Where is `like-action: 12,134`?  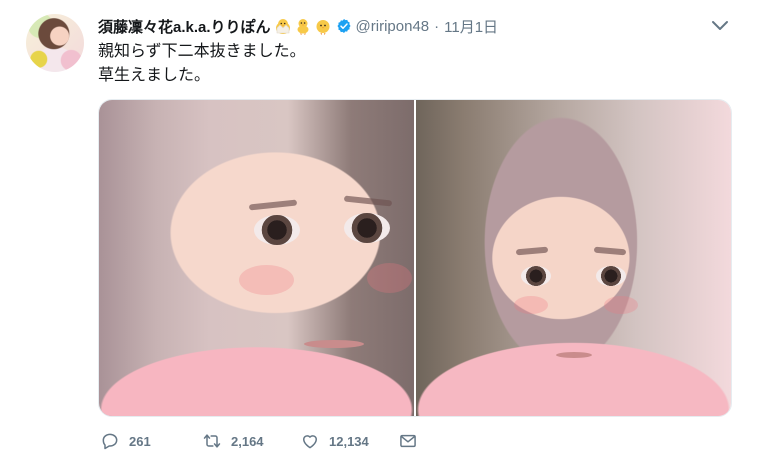
like-action: 12,134 is located at coordinates (349, 441).